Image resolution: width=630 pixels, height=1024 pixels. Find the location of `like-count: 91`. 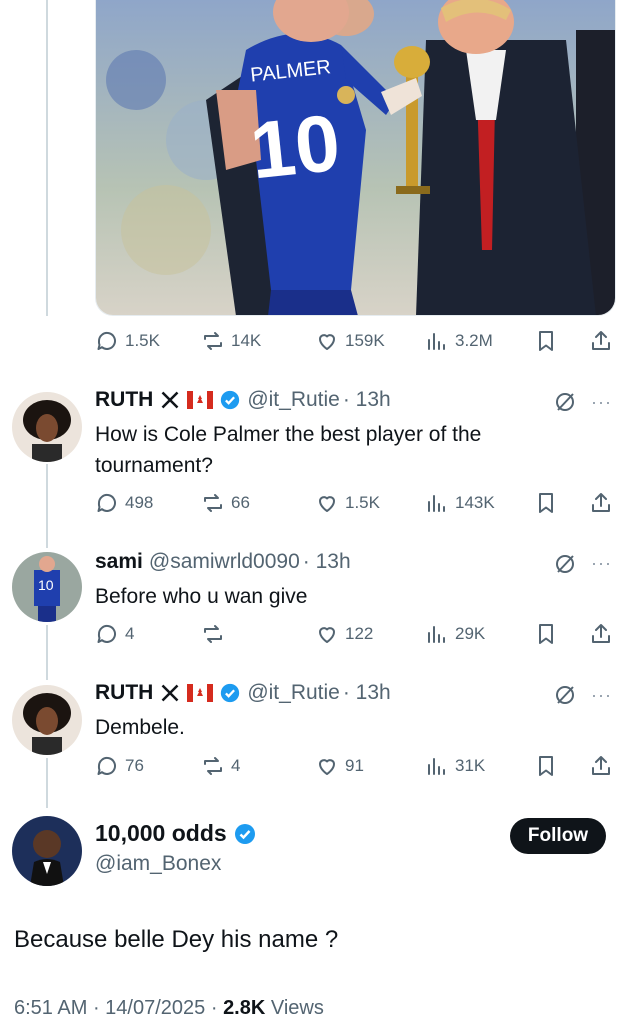

like-count: 91 is located at coordinates (354, 765).